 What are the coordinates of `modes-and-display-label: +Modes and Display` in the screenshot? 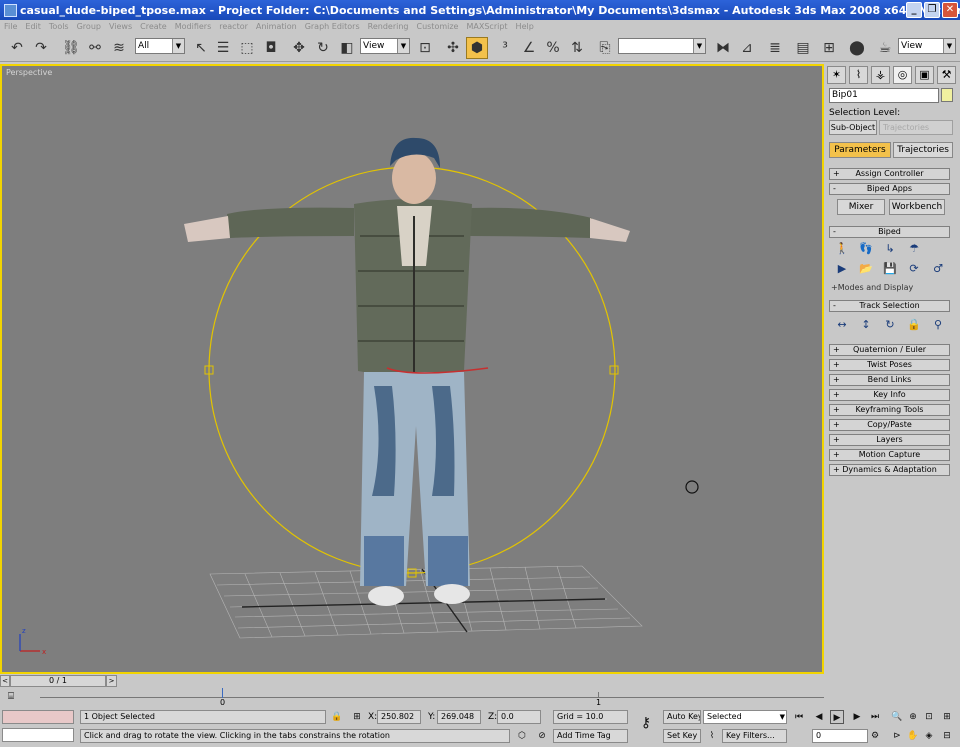 It's located at (872, 287).